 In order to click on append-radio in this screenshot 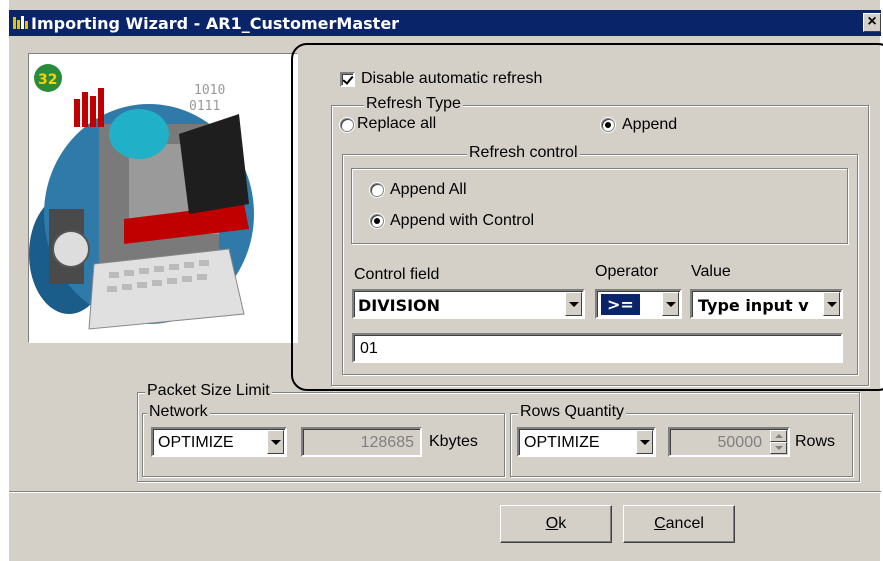, I will do `click(608, 125)`.